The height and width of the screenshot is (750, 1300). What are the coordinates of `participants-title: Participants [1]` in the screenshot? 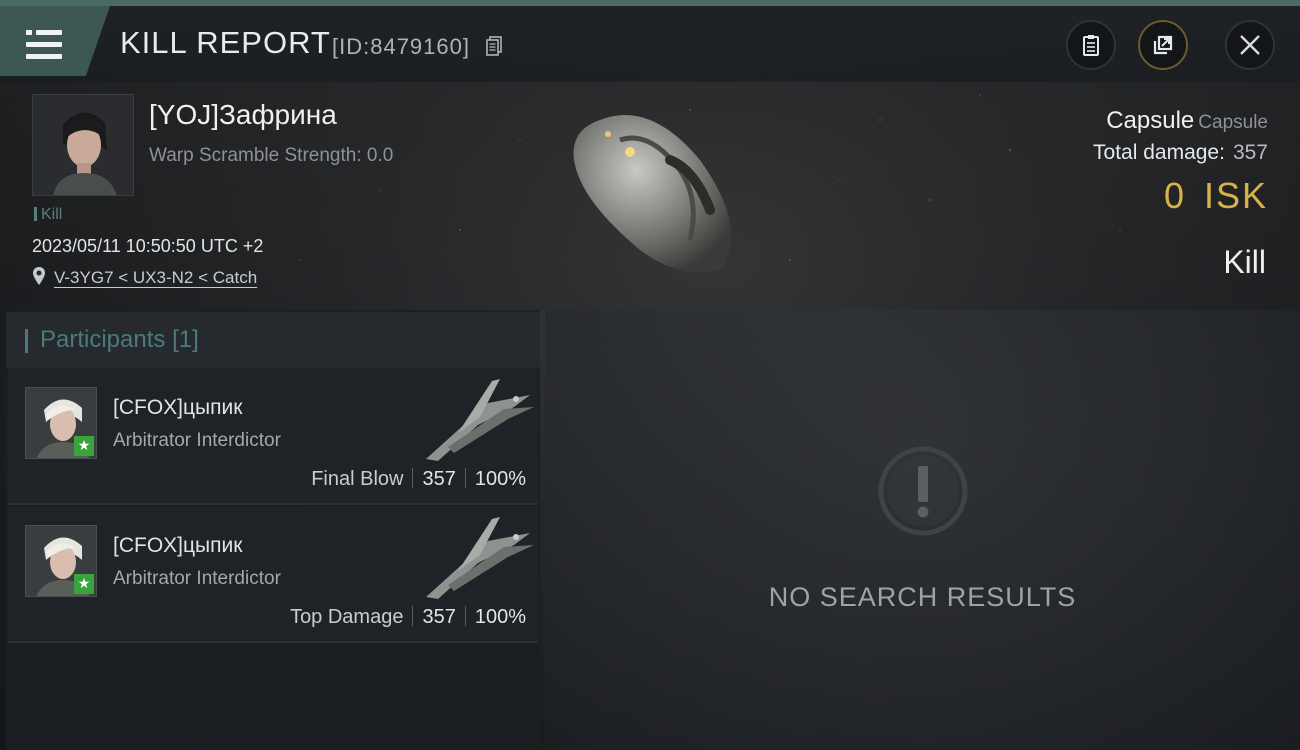 It's located at (112, 340).